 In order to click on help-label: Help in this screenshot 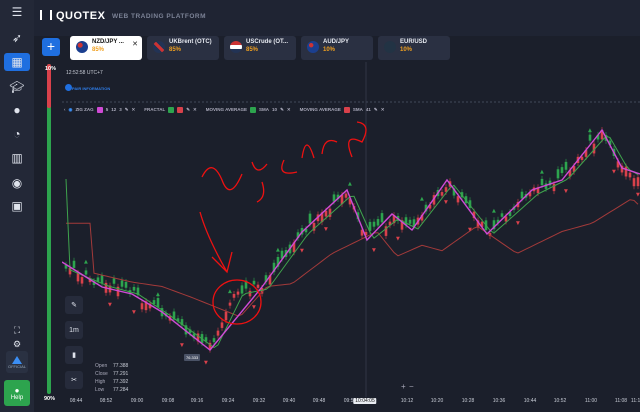, I will do `click(17, 397)`.